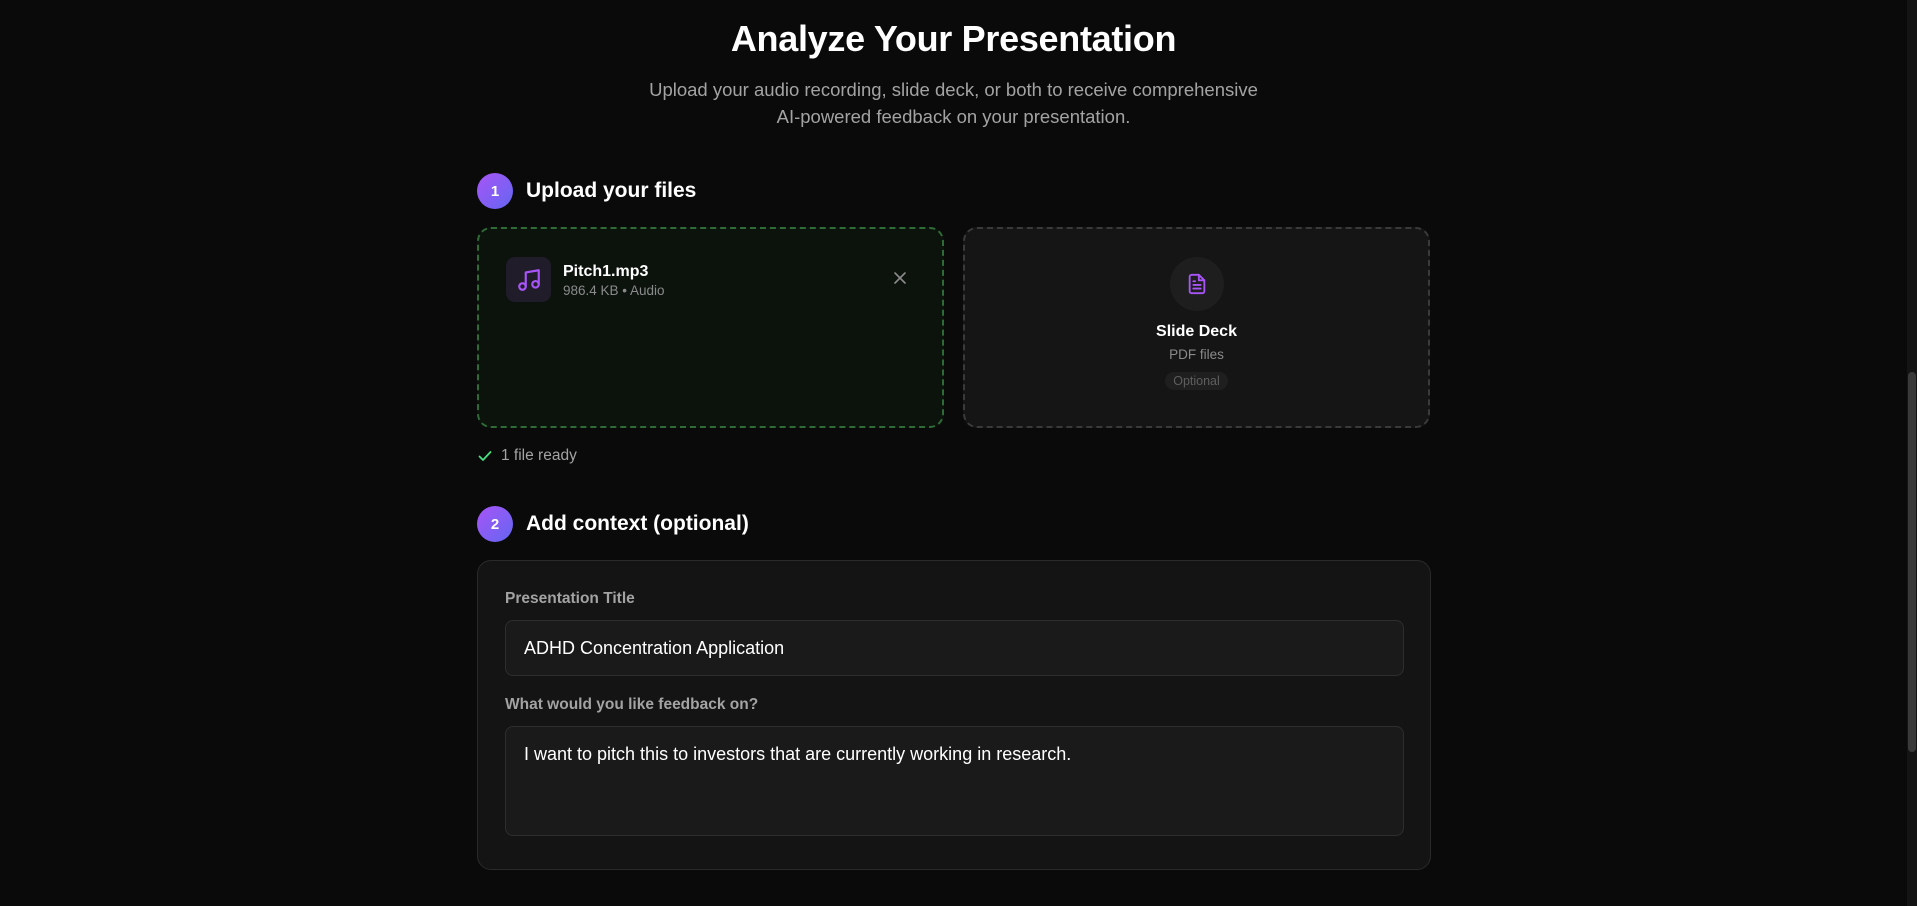 This screenshot has width=1917, height=906. Describe the element at coordinates (614, 290) in the screenshot. I see `file-meta: 986.4 KB • Audio` at that location.